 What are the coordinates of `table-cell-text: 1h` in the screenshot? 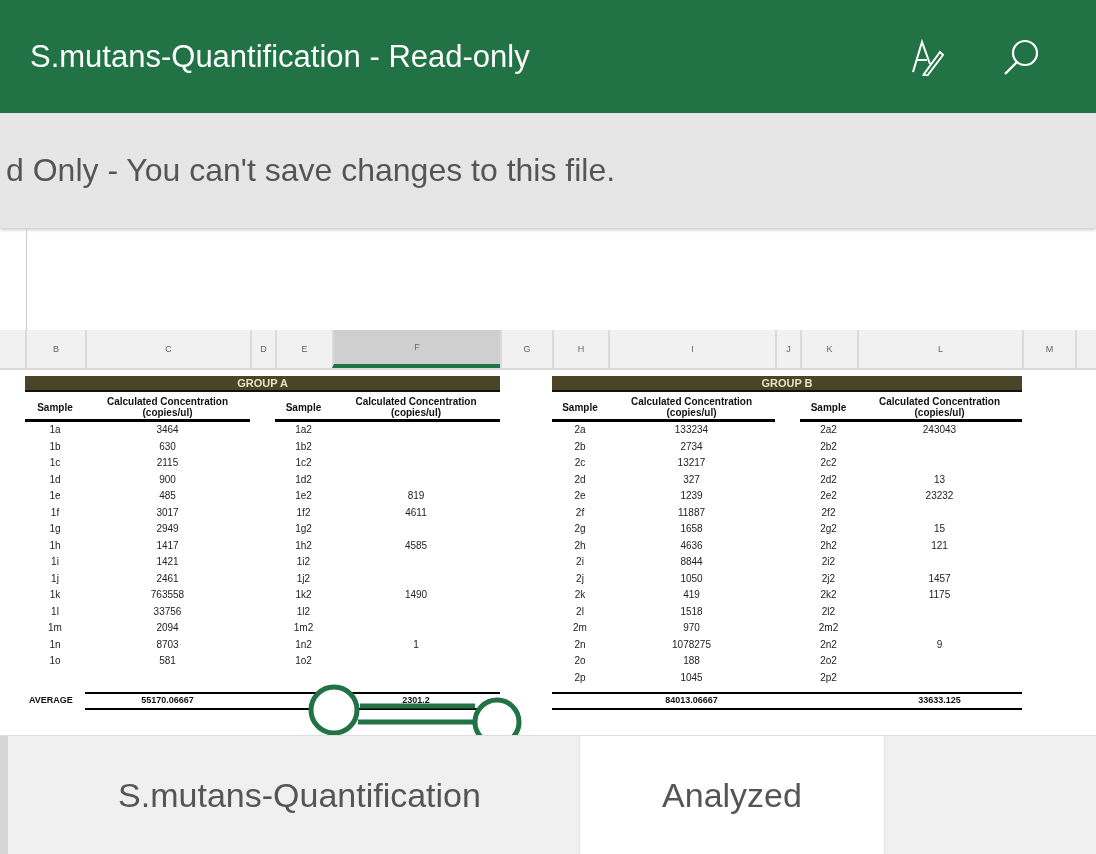 It's located at (55, 545).